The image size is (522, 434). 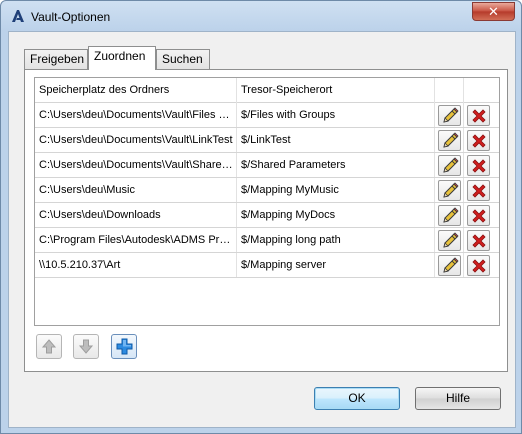 What do you see at coordinates (478, 90) in the screenshot?
I see `column-header-delete` at bounding box center [478, 90].